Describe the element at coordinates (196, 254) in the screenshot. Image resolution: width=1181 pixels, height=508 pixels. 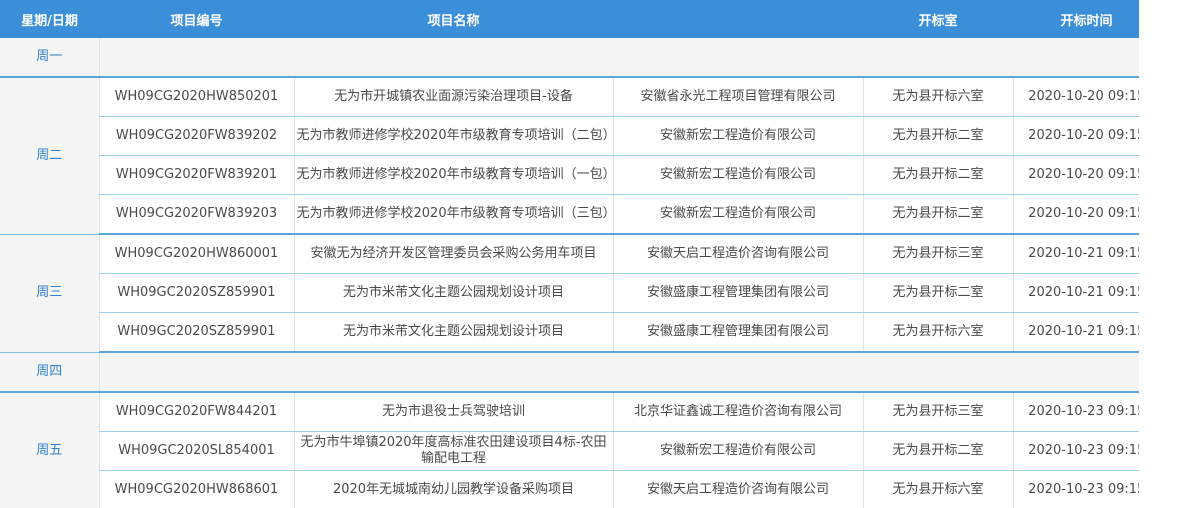
I see `project-code-cell: WH09CG2020HW860001` at that location.